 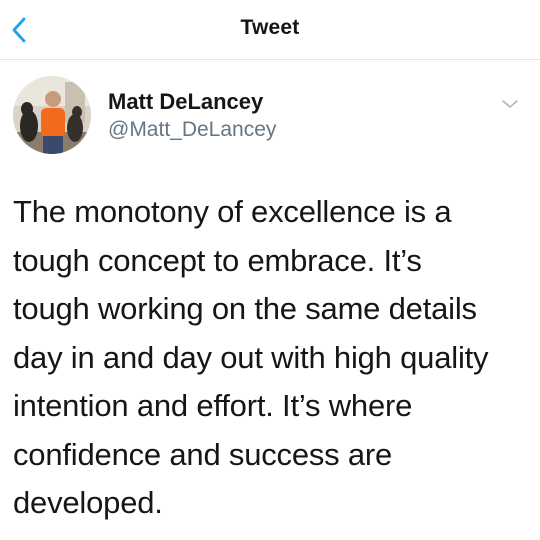 I want to click on tweet-text-line: confidence and success are, so click(x=203, y=454).